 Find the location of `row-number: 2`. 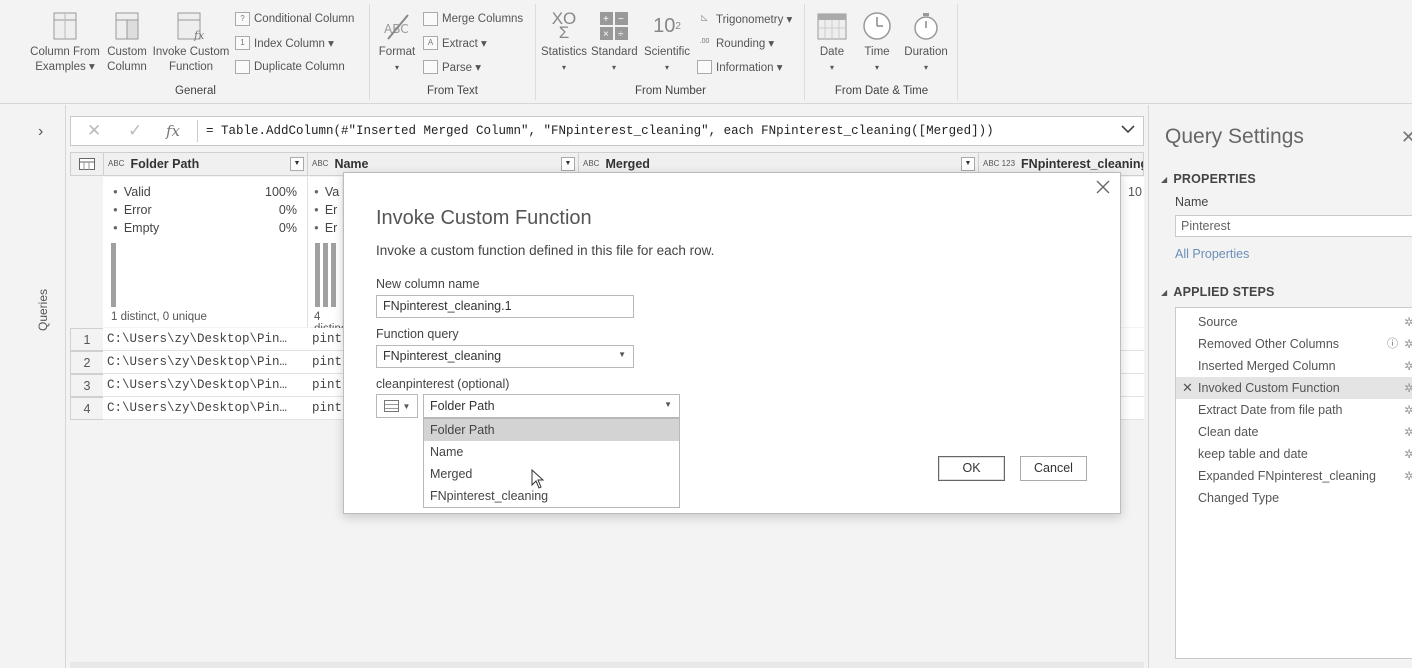

row-number: 2 is located at coordinates (87, 362).